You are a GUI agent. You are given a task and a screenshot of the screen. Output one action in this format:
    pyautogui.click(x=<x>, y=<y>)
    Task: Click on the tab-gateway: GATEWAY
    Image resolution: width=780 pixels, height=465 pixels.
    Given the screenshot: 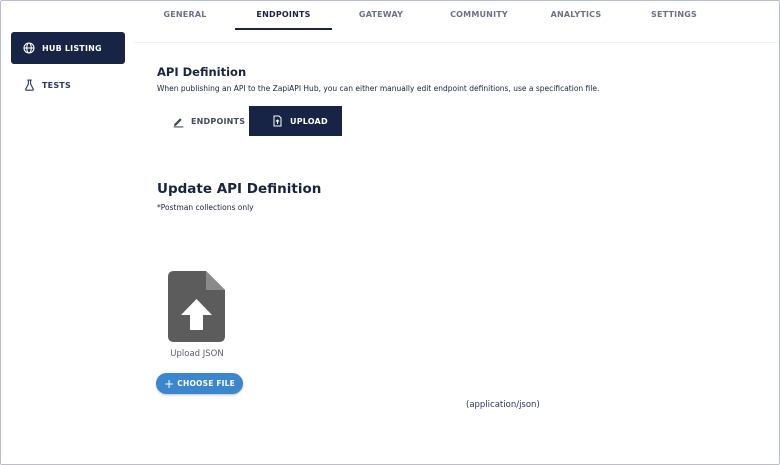 What is the action you would take?
    pyautogui.click(x=381, y=15)
    